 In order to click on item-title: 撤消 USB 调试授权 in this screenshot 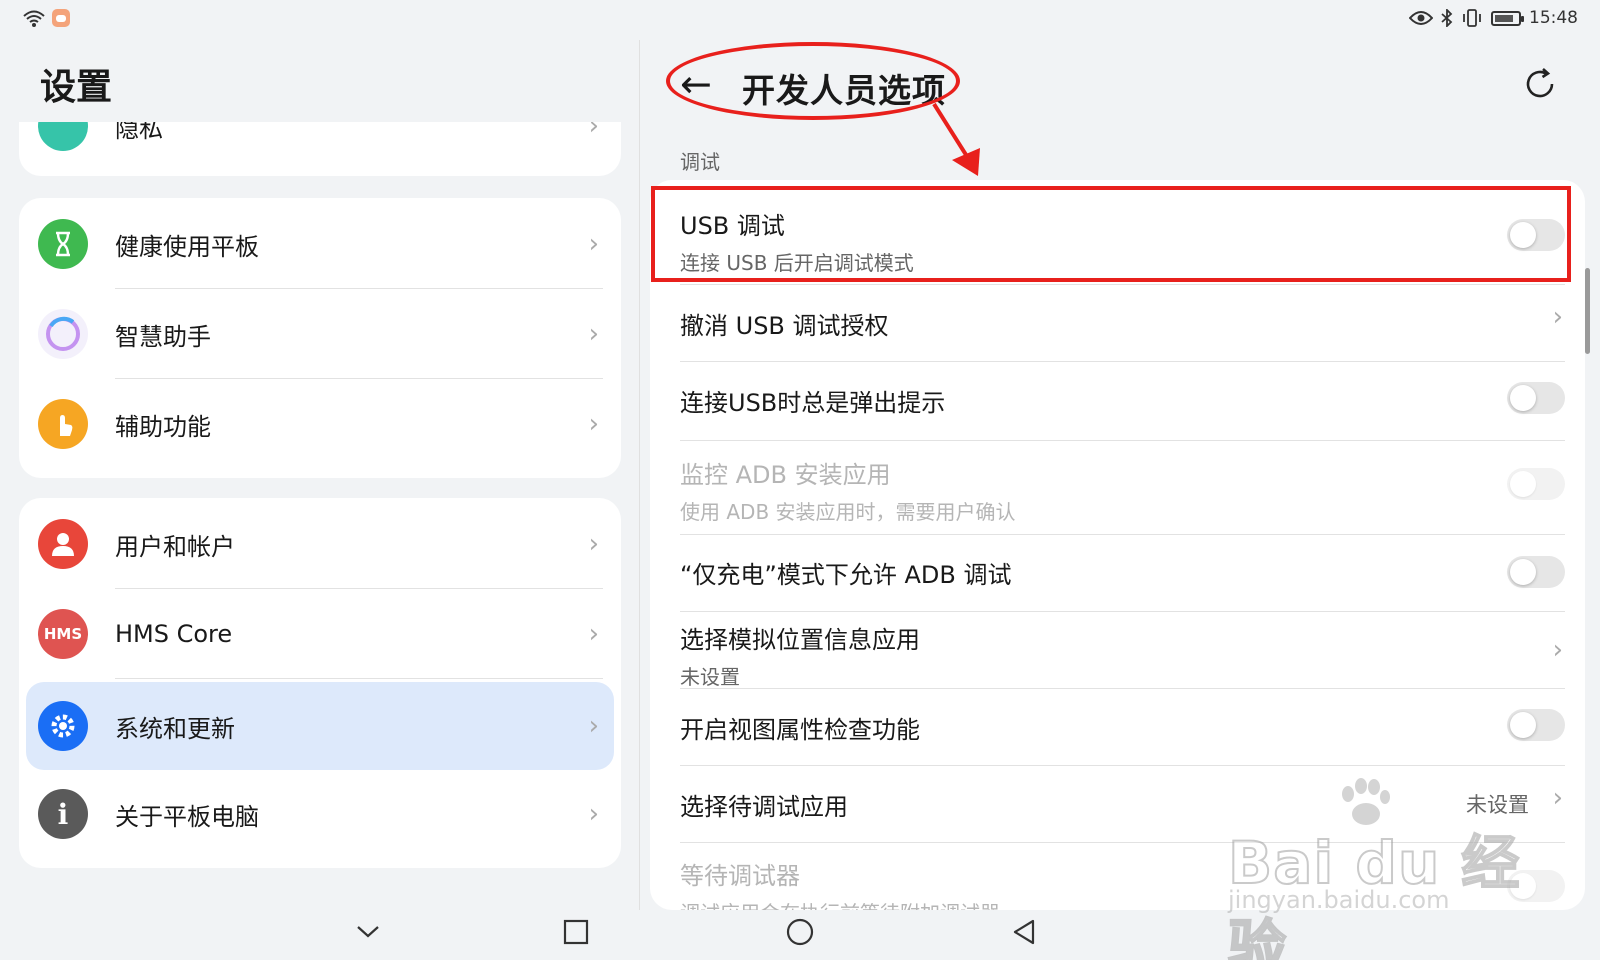, I will do `click(784, 326)`.